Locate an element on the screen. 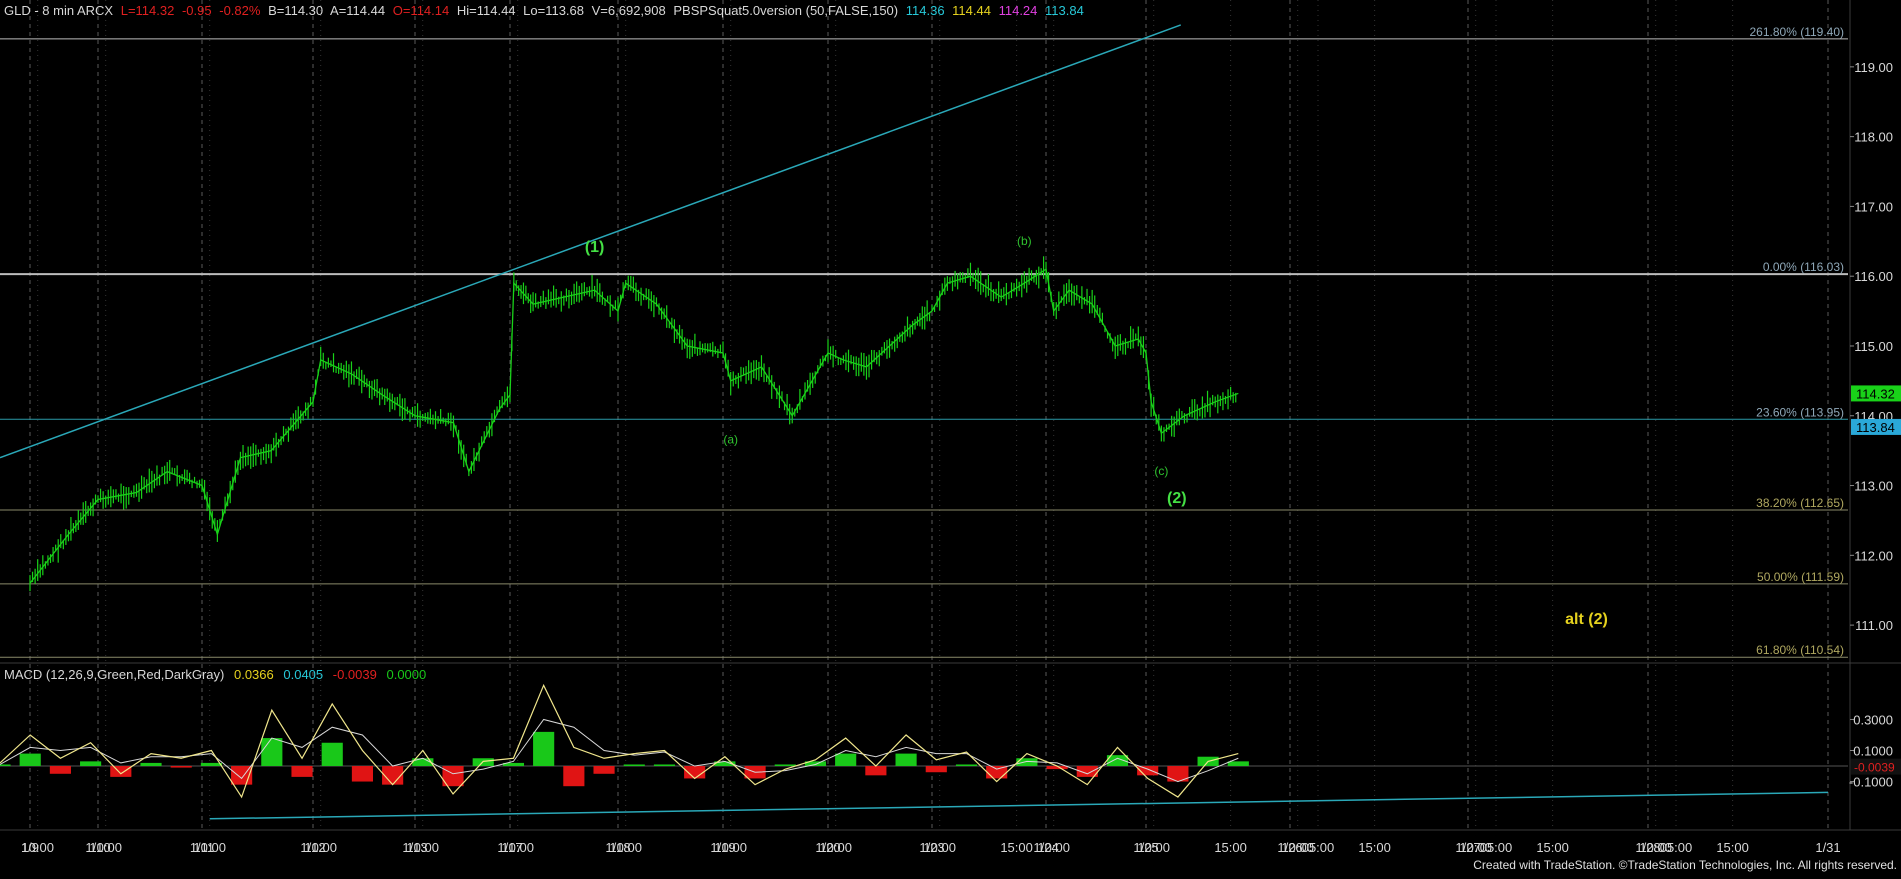  y-tick-label: 115.00 is located at coordinates (1873, 346).